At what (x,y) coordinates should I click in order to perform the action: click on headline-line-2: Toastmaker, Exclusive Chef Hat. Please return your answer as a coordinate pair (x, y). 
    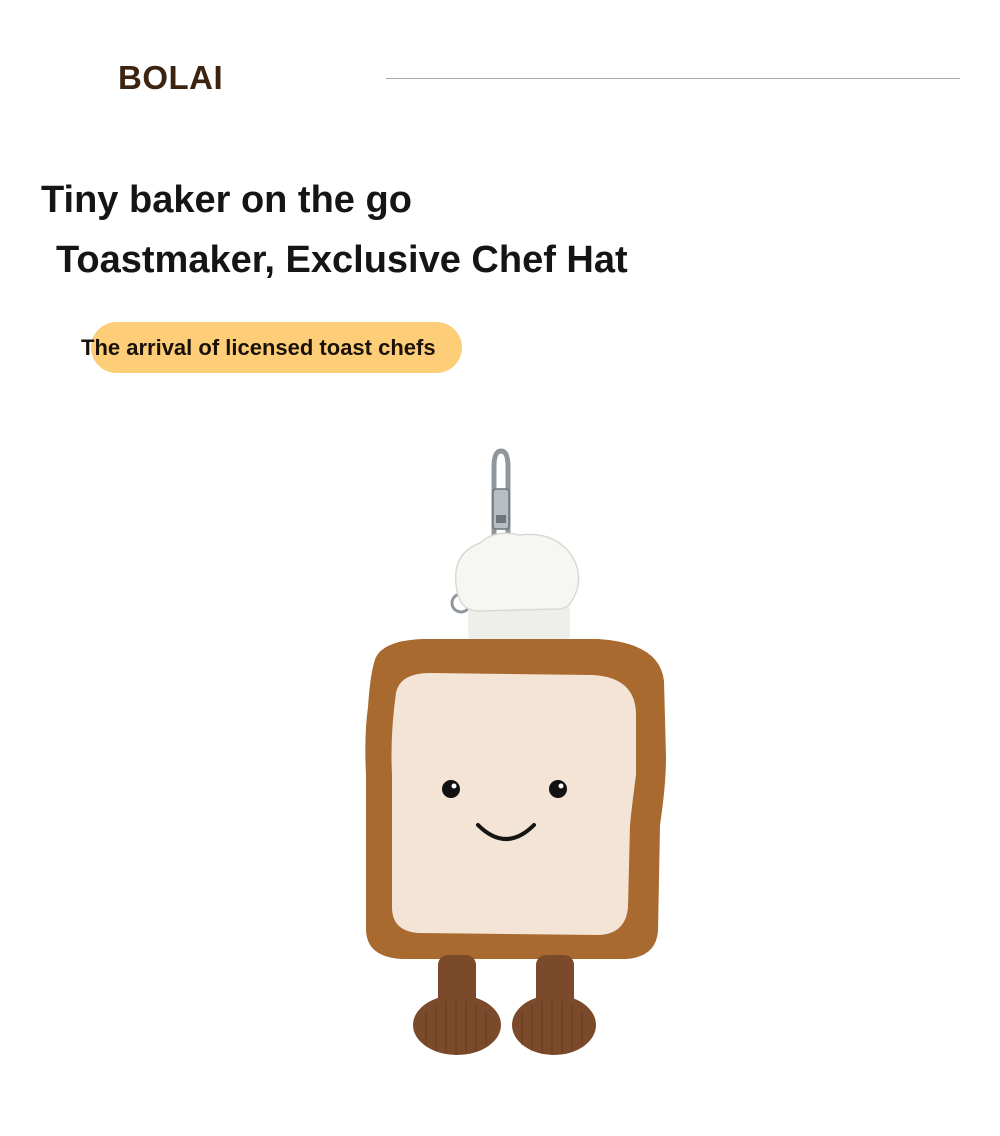
    Looking at the image, I should click on (342, 260).